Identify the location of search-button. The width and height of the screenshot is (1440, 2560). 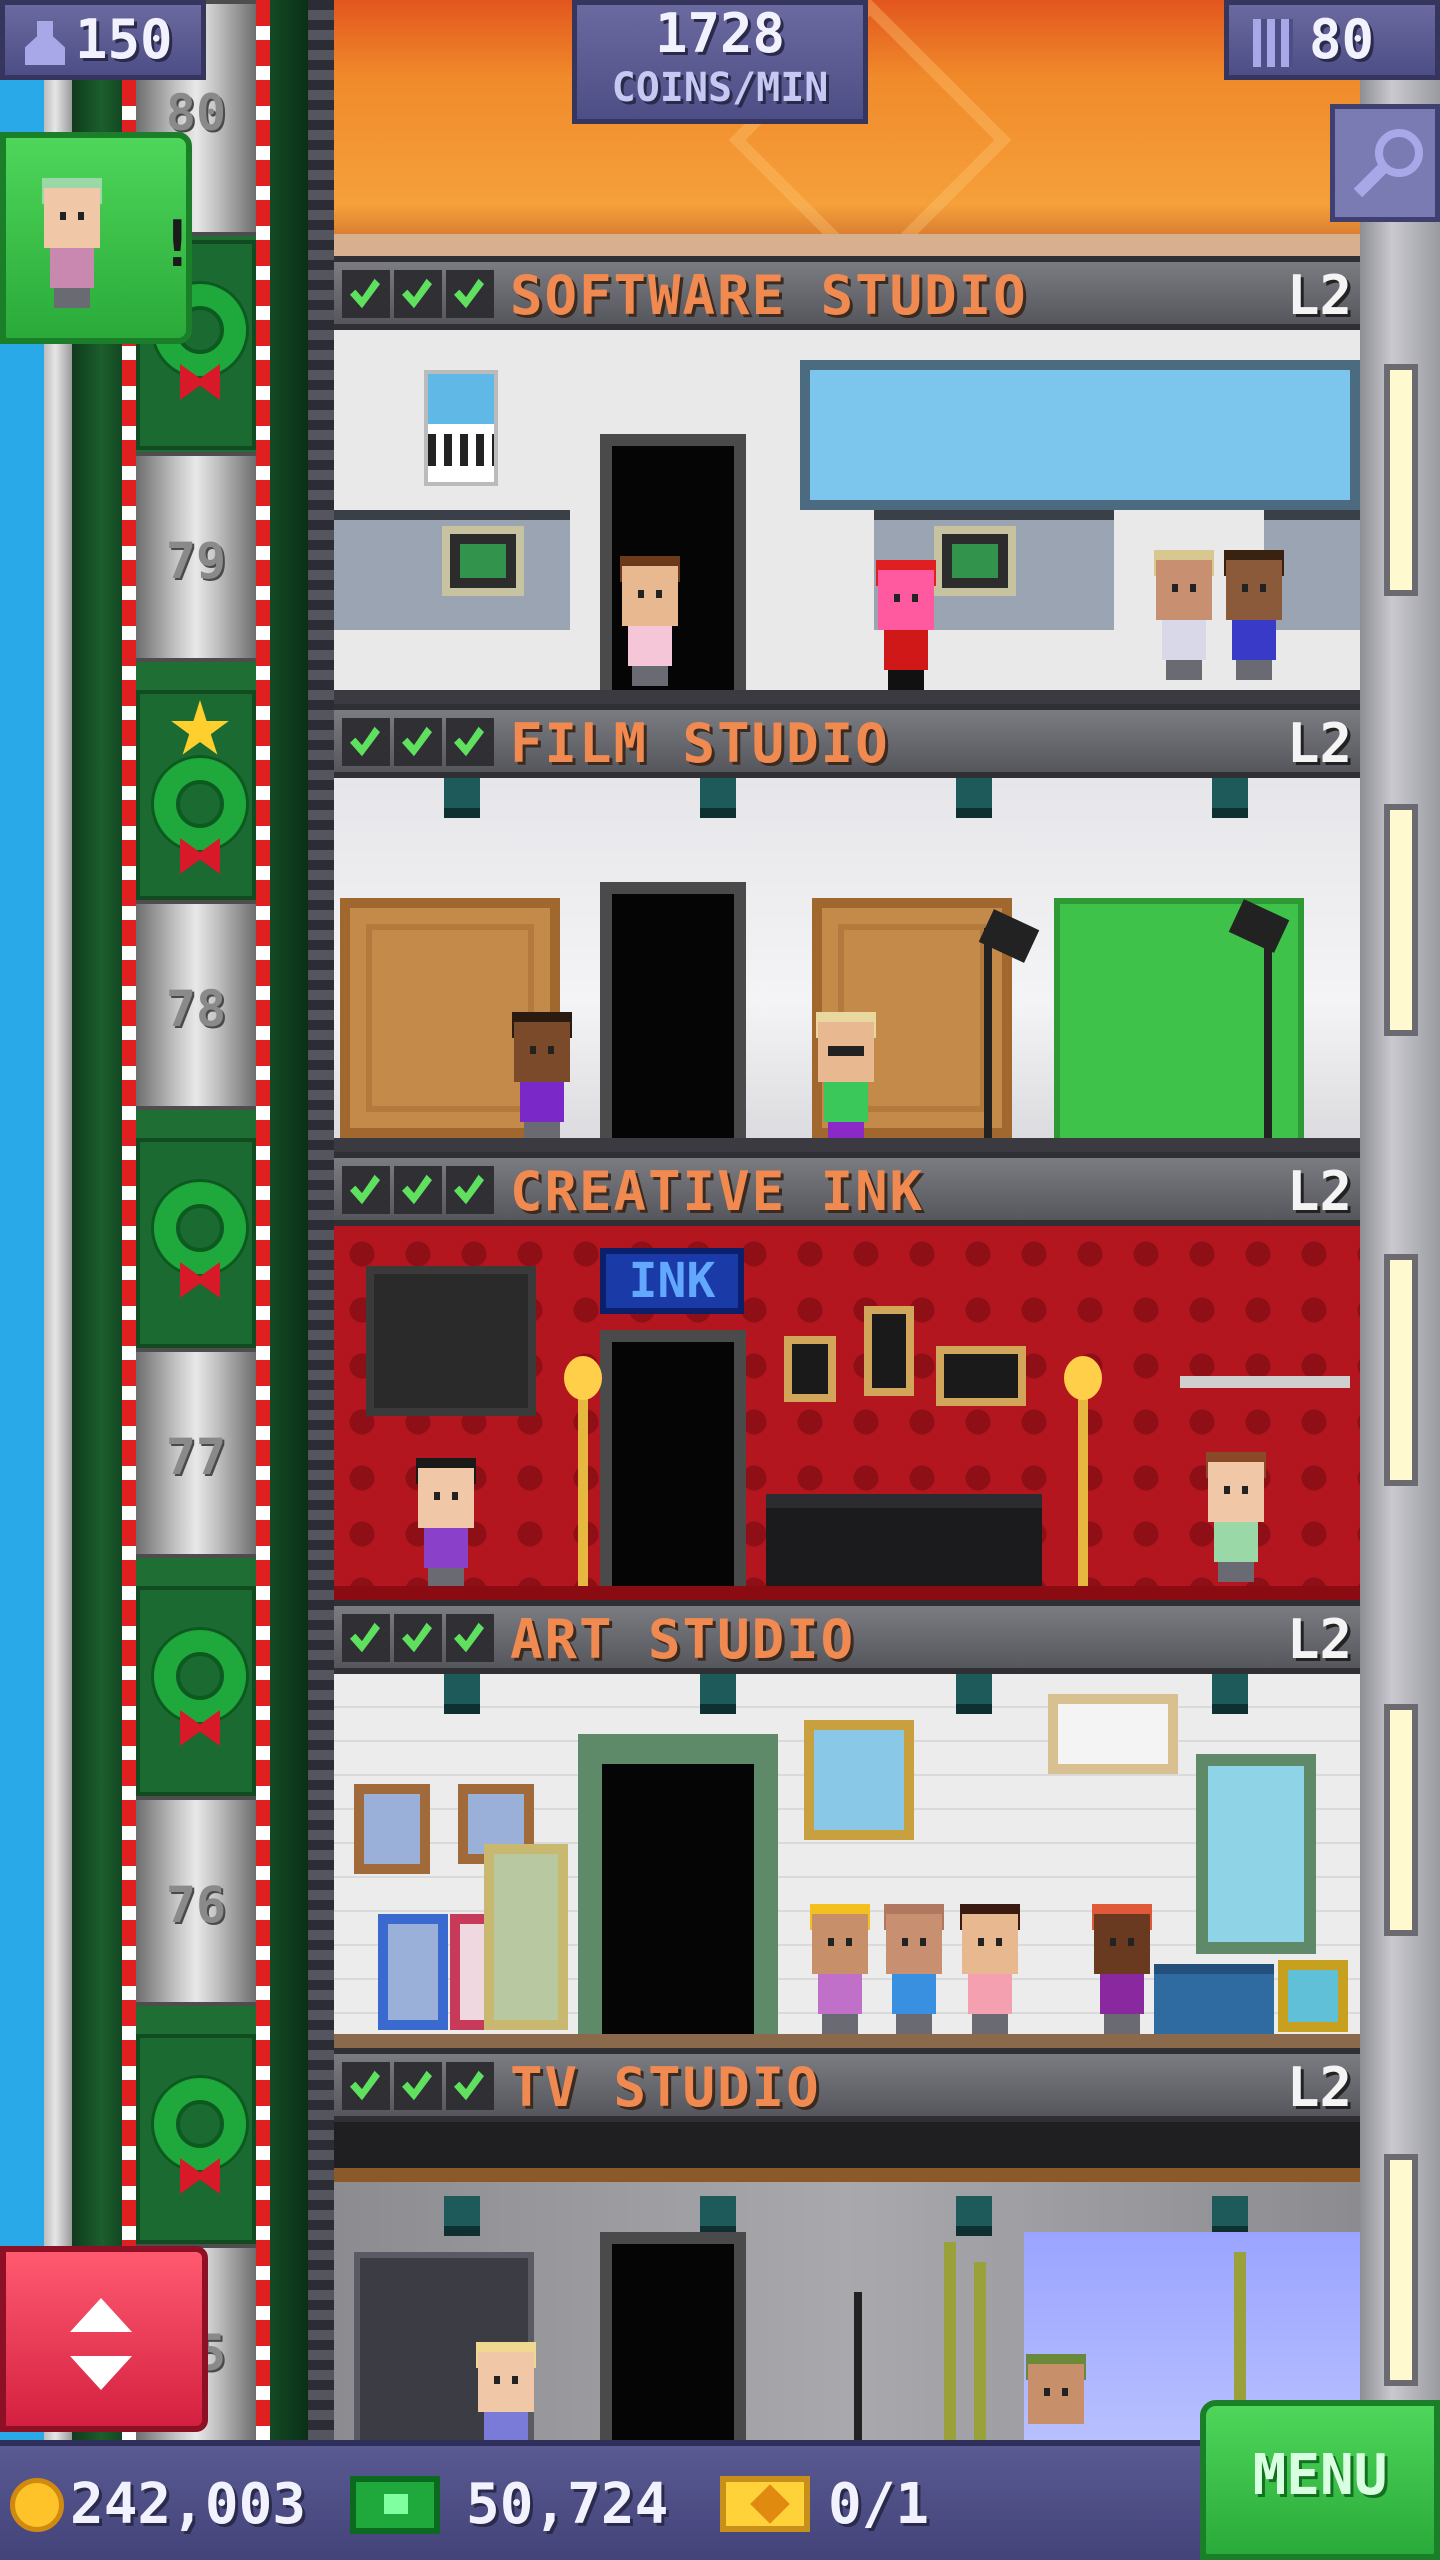
(1385, 163).